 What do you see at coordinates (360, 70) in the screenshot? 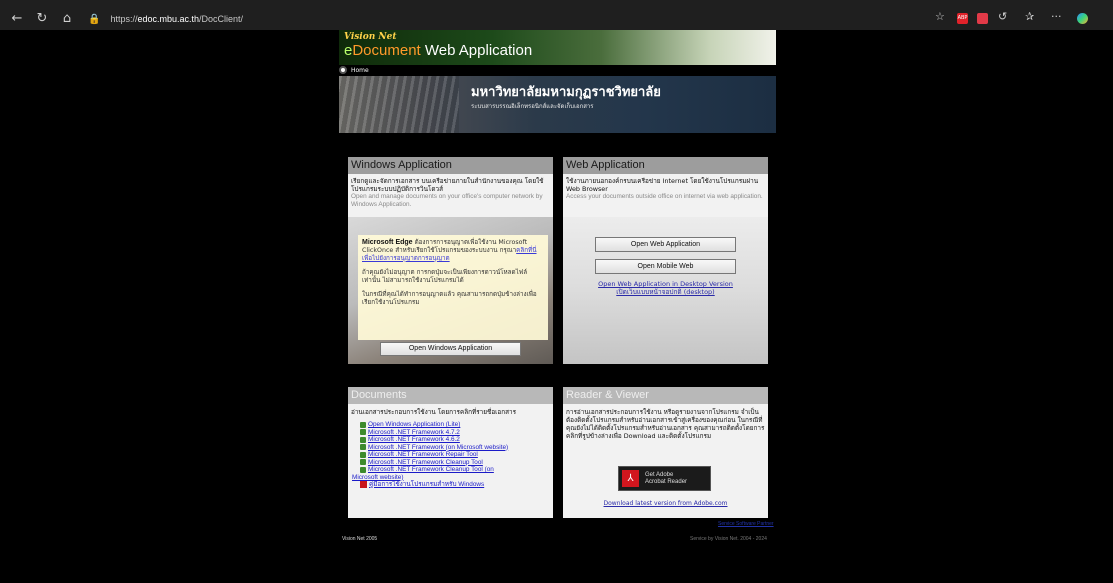
I see `home-label: Home` at bounding box center [360, 70].